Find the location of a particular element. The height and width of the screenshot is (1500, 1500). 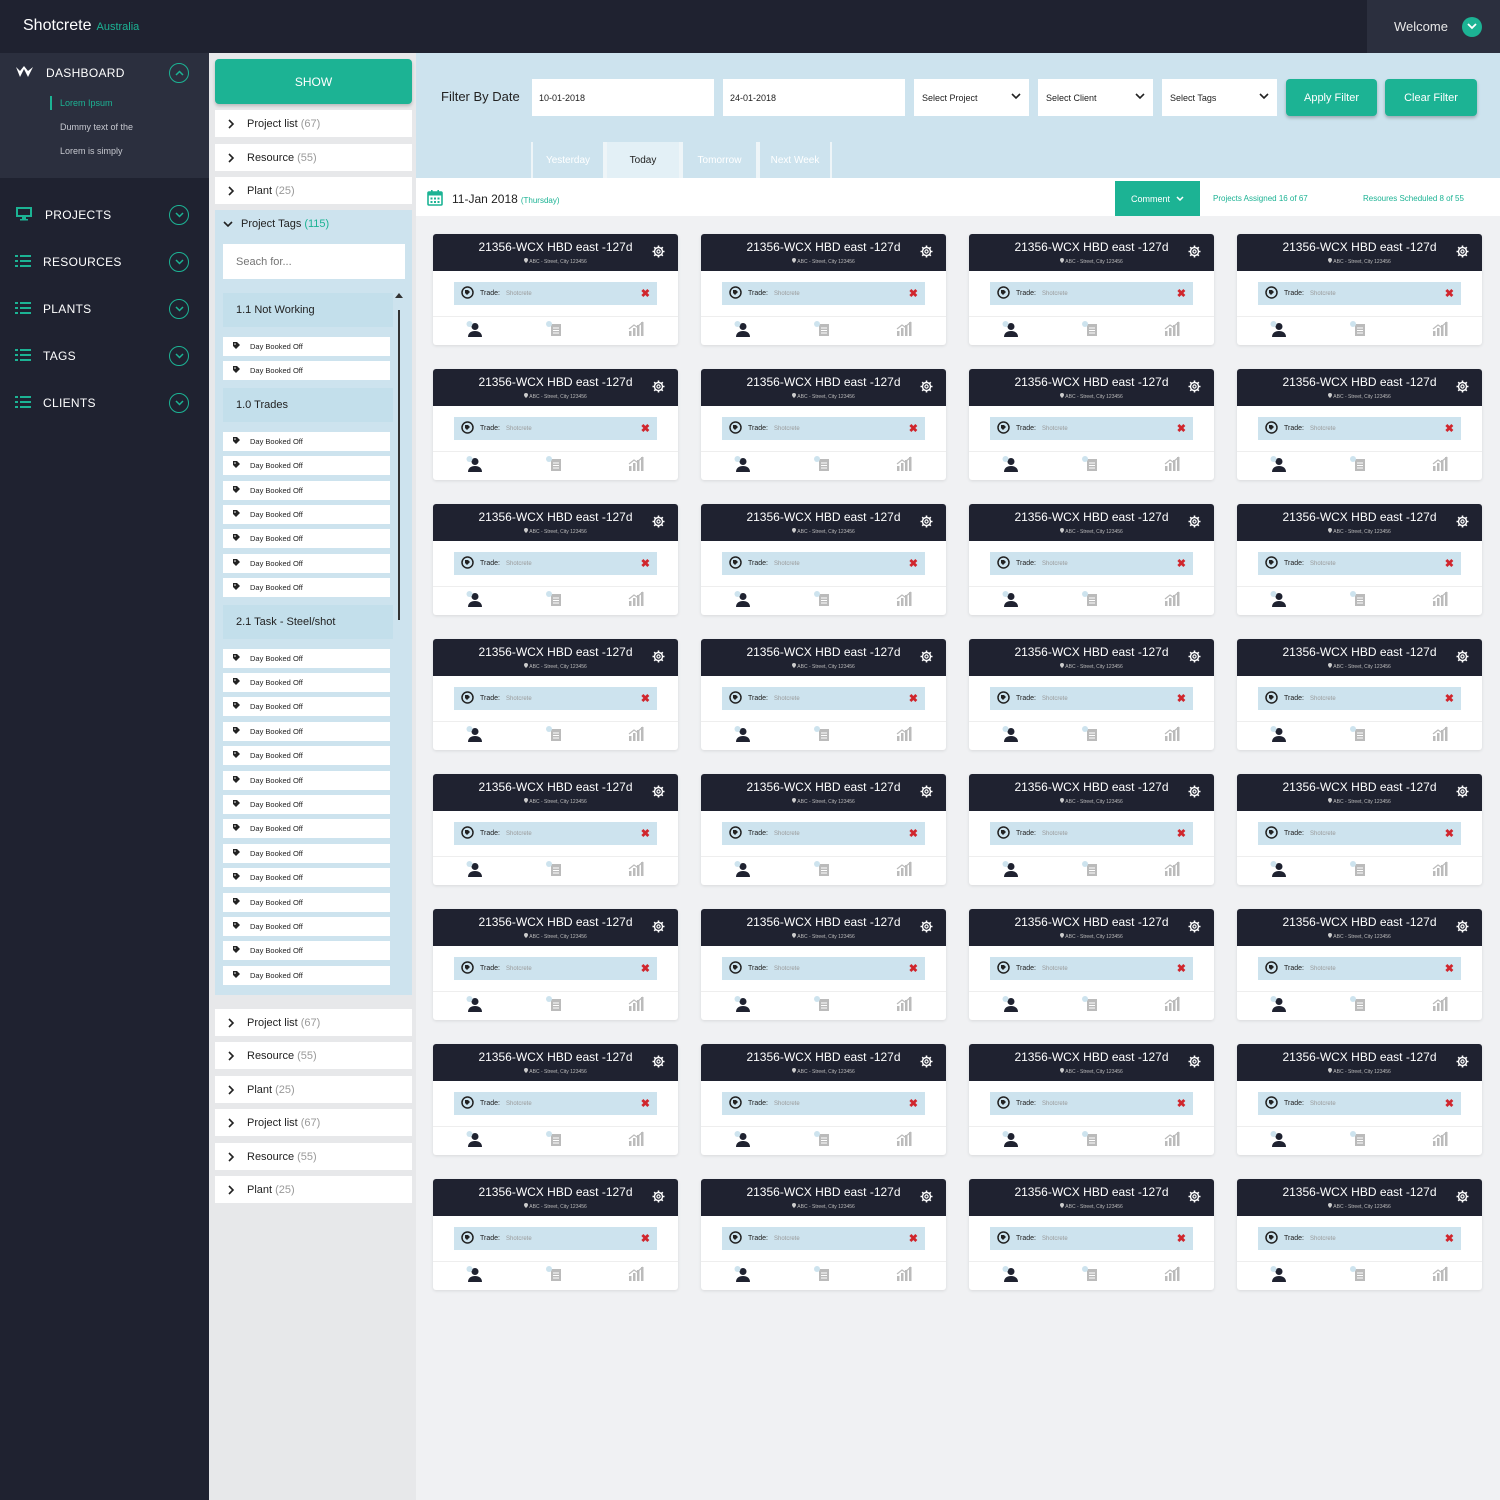

tag-group-header: 2.1 Task - Steel/shot is located at coordinates (308, 621).